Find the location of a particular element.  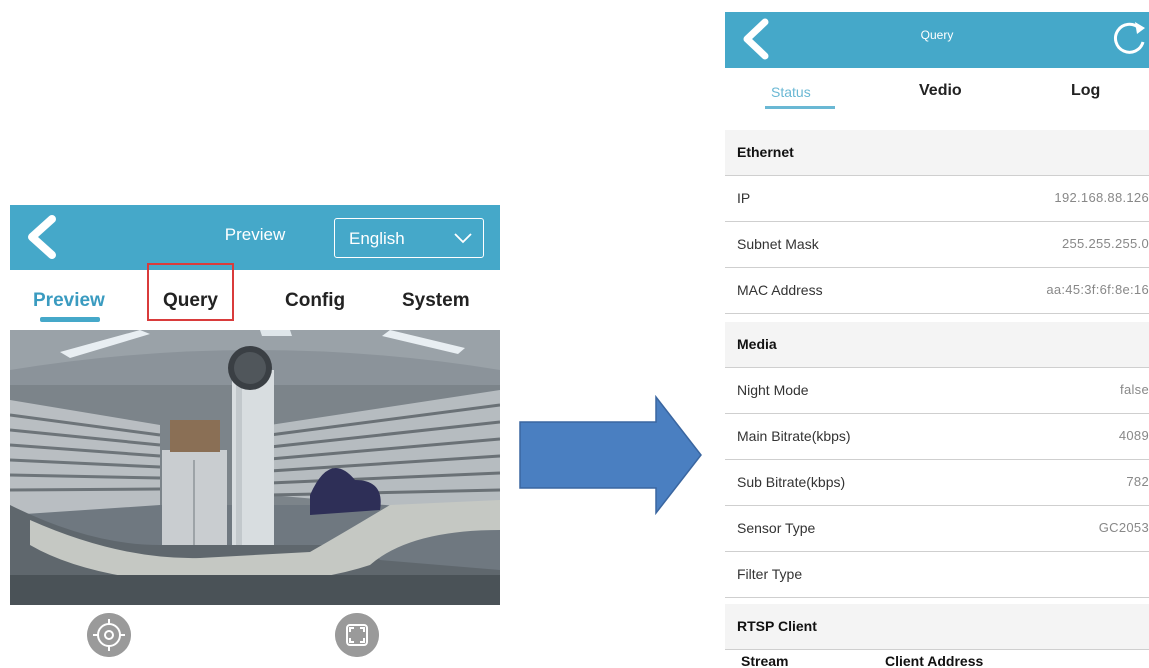

field-value: false is located at coordinates (1134, 389).